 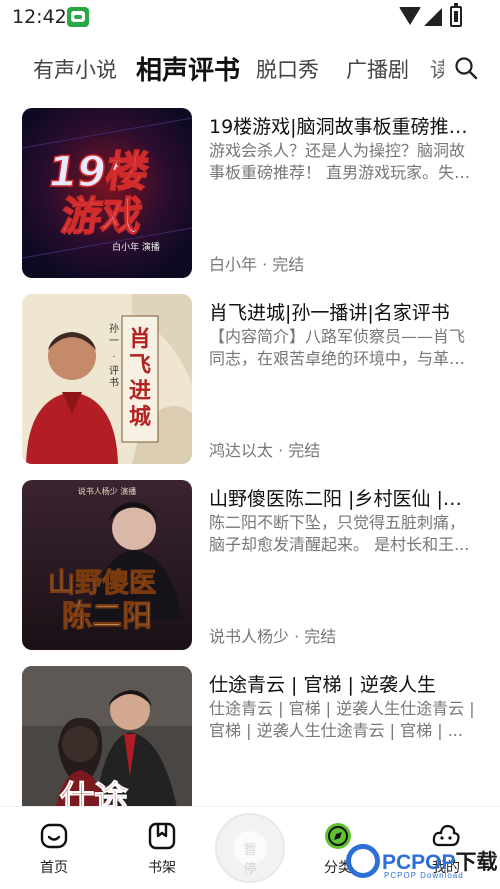 I want to click on cover-title-line-2: 陈二阳, so click(x=107, y=616).